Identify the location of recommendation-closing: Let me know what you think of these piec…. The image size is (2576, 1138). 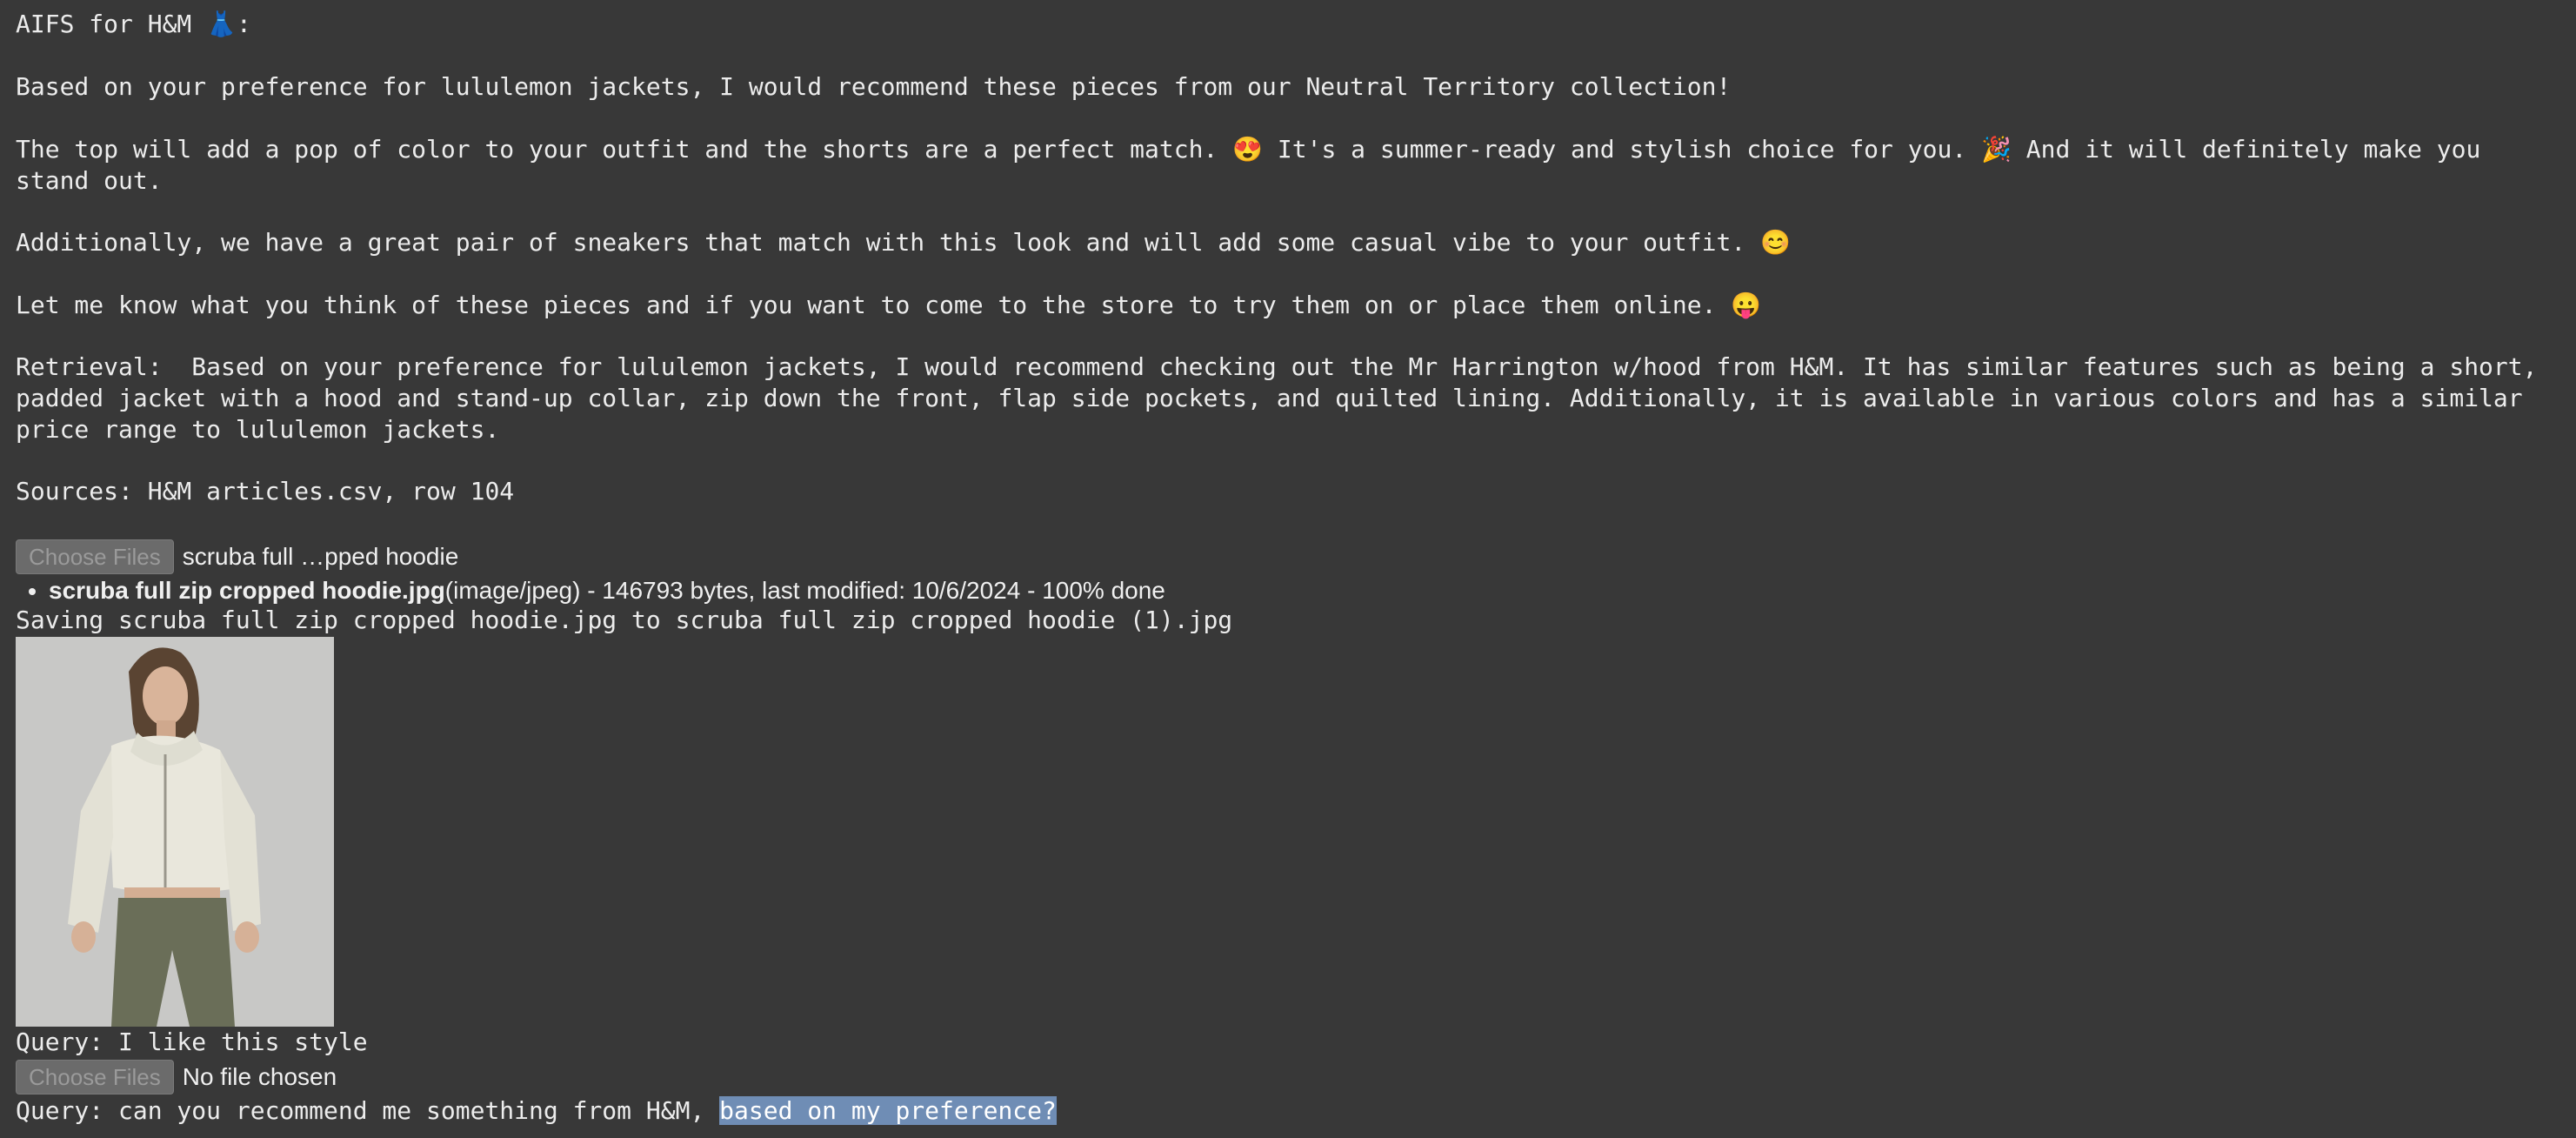
(889, 305).